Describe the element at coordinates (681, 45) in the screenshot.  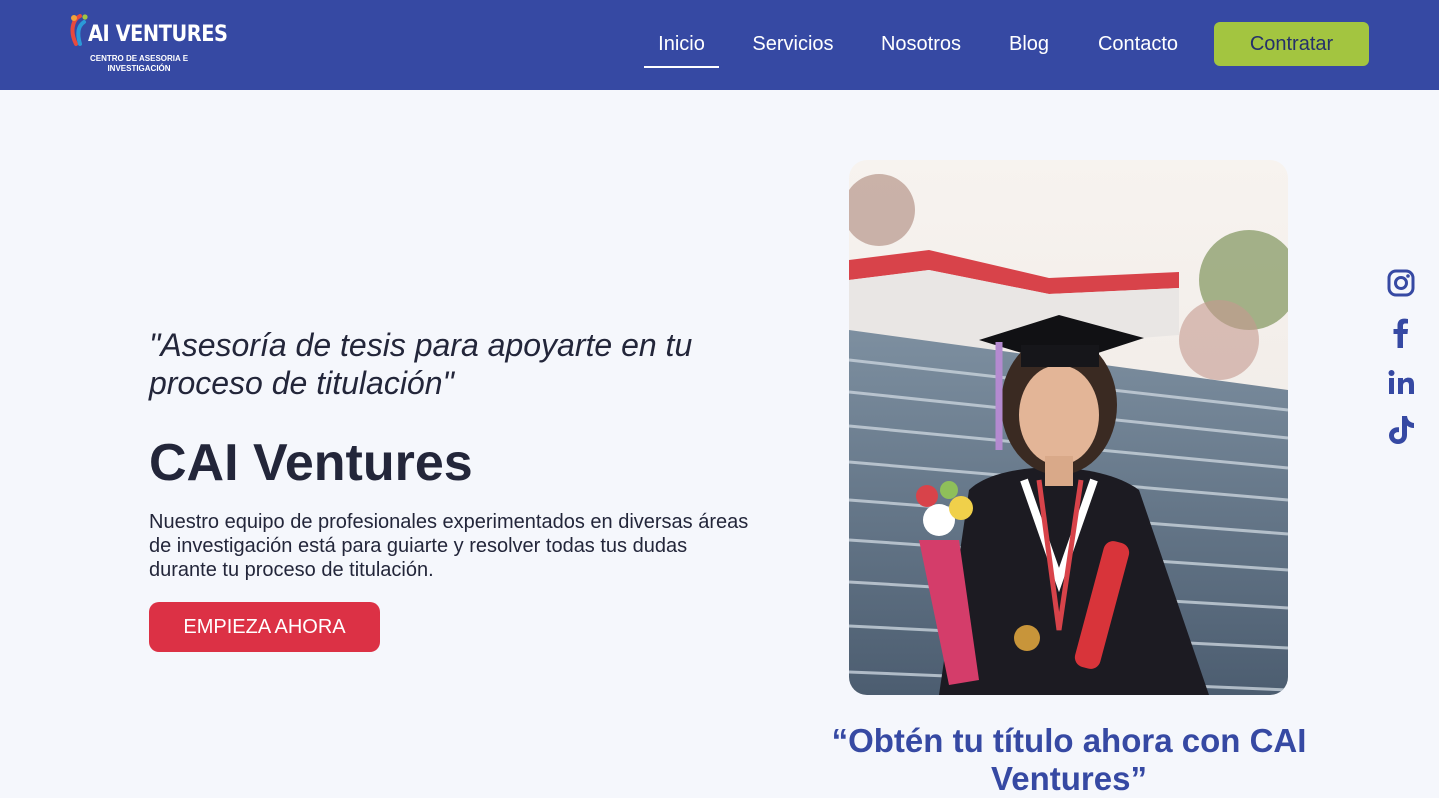
I see `nav-item-inicio: Inicio` at that location.